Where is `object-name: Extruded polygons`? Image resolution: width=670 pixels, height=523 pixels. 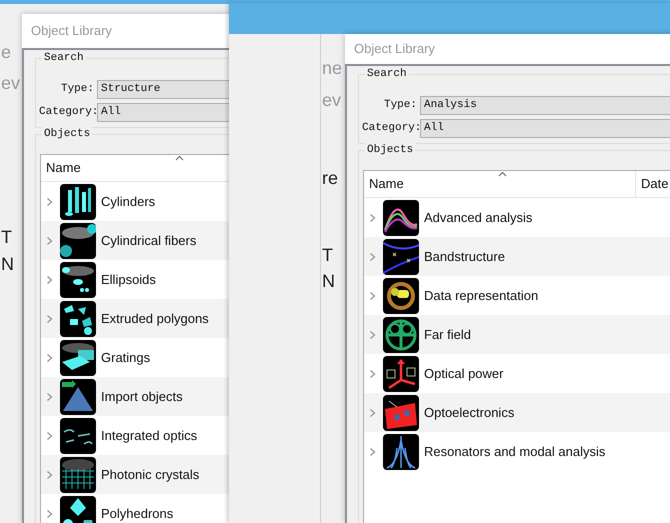 object-name: Extruded polygons is located at coordinates (155, 319).